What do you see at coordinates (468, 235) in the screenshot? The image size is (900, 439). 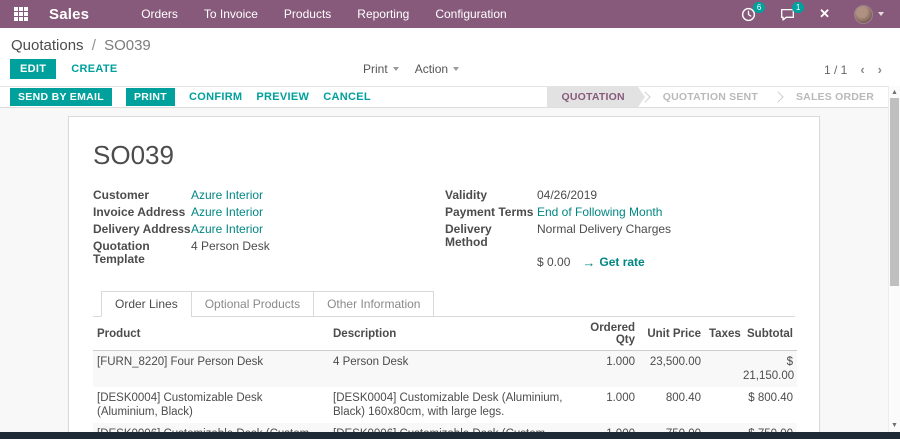 I see `delivery-method-label: Delivery Method` at bounding box center [468, 235].